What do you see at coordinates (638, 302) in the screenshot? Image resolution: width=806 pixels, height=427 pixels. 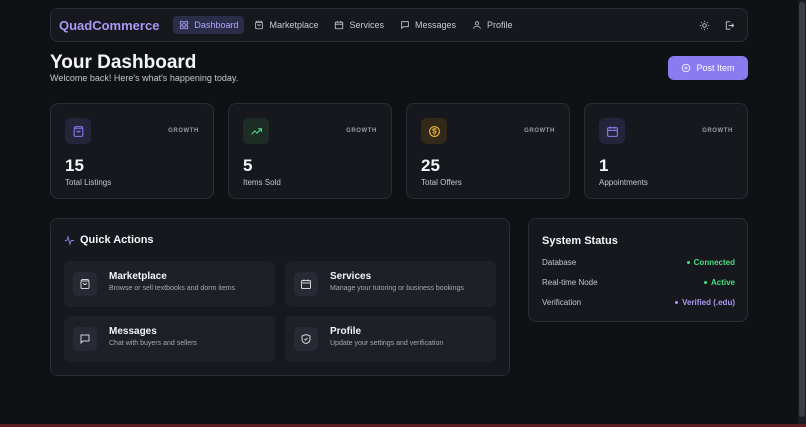 I see `status-row-verification: Verification Verified (.edu)` at bounding box center [638, 302].